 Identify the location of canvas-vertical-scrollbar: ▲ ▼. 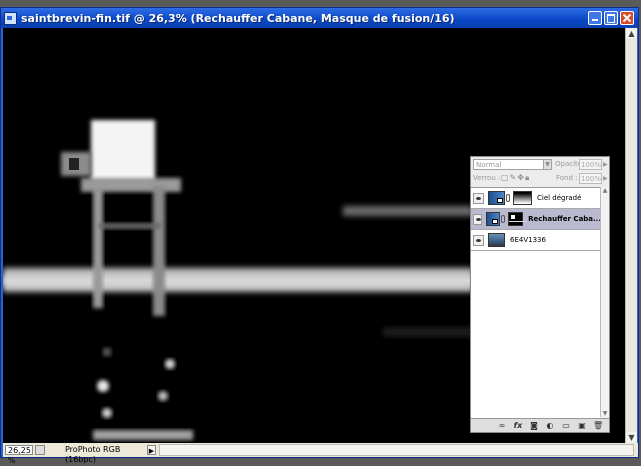
(631, 235).